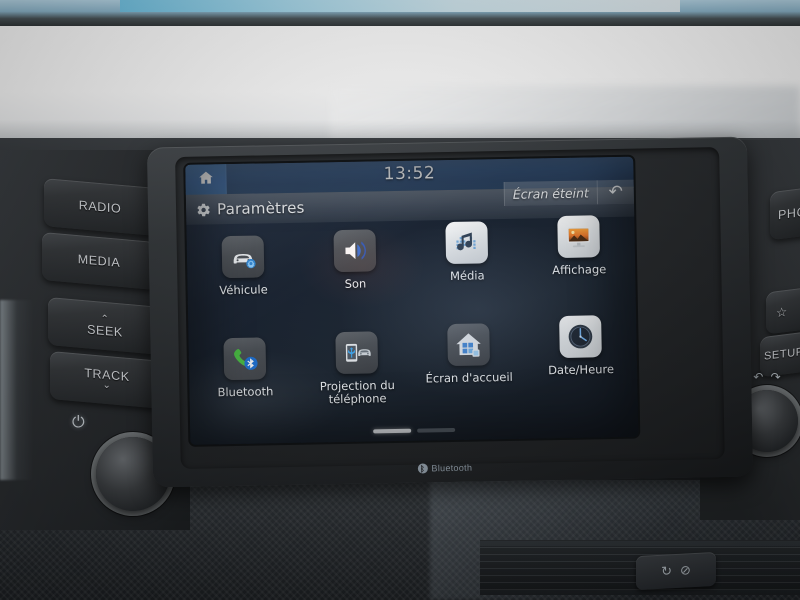 The image size is (800, 600). I want to click on menu-label-projection-telephone: Projection du téléphone, so click(357, 392).